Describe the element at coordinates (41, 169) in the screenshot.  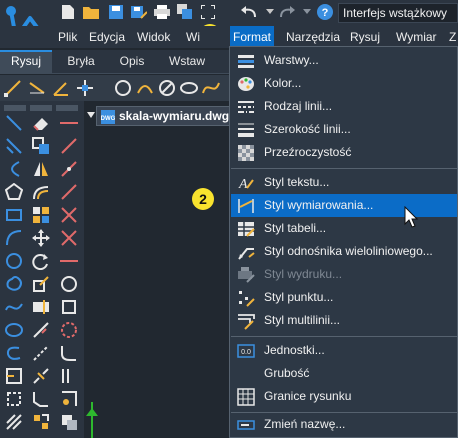
I see `mirror-icon` at that location.